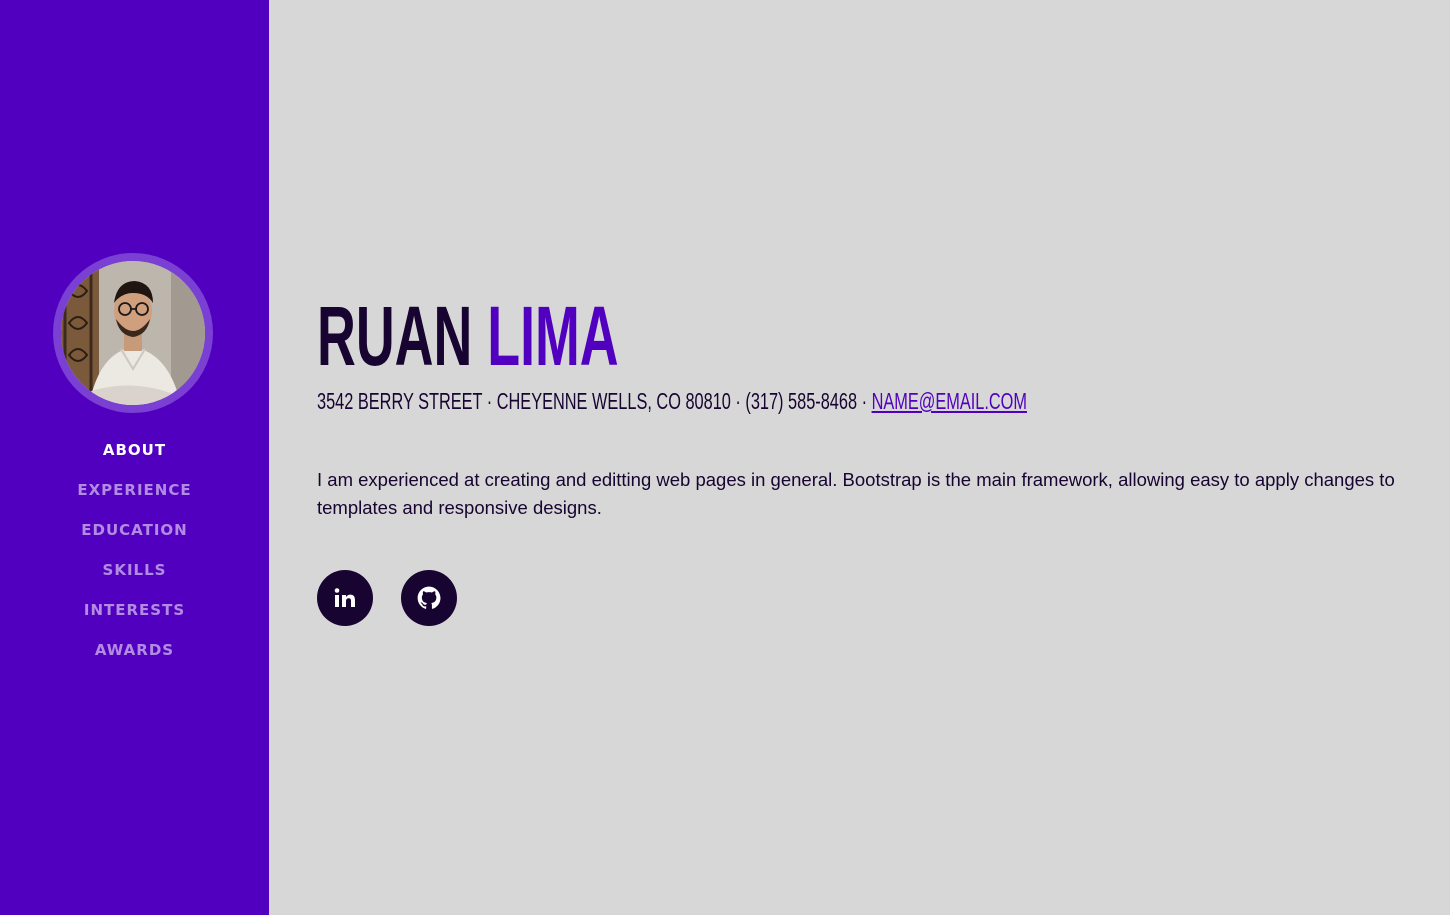 The height and width of the screenshot is (915, 1450). Describe the element at coordinates (134, 650) in the screenshot. I see `nav-item-awards: AWARDS` at that location.